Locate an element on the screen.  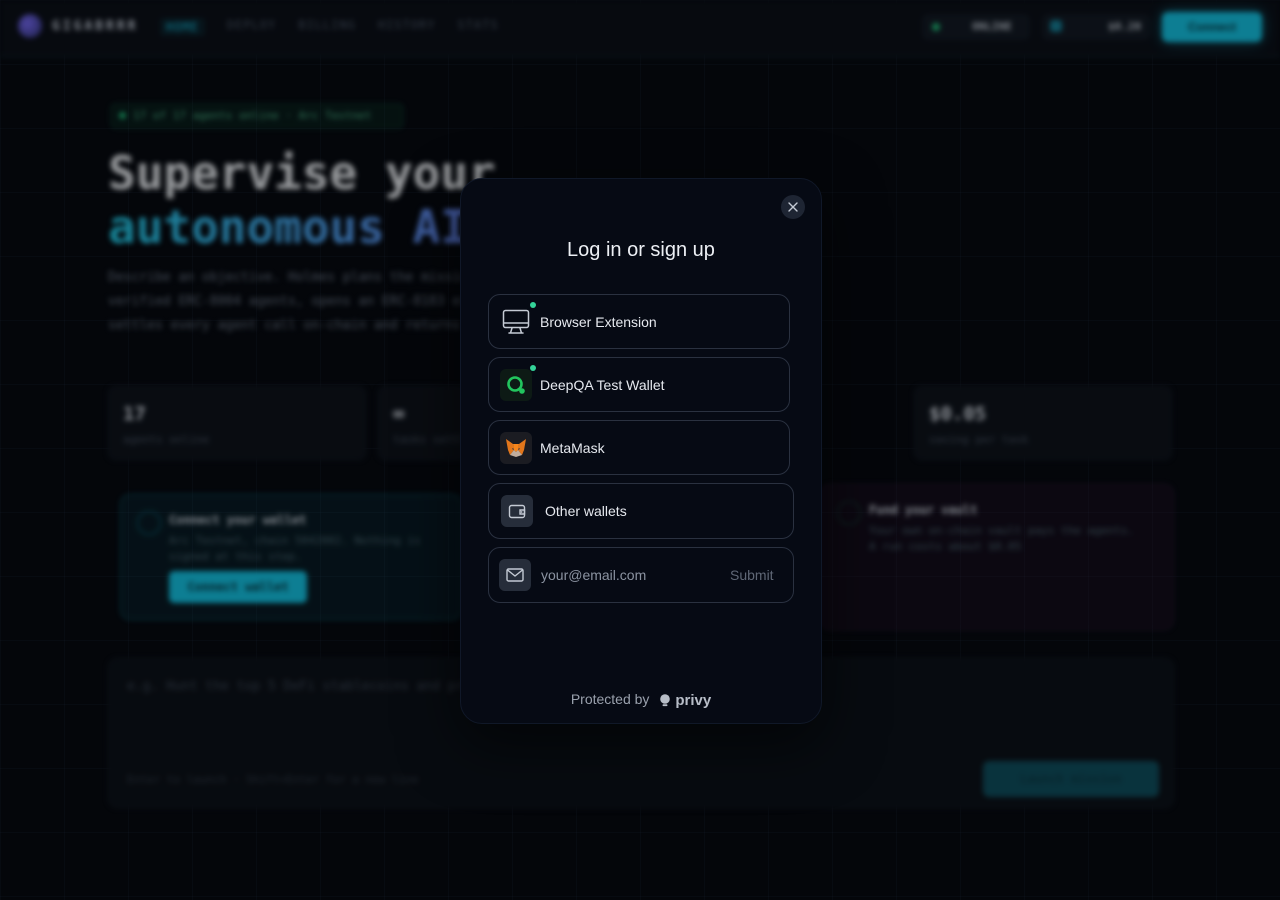
privy-wordmark: privy is located at coordinates (693, 700).